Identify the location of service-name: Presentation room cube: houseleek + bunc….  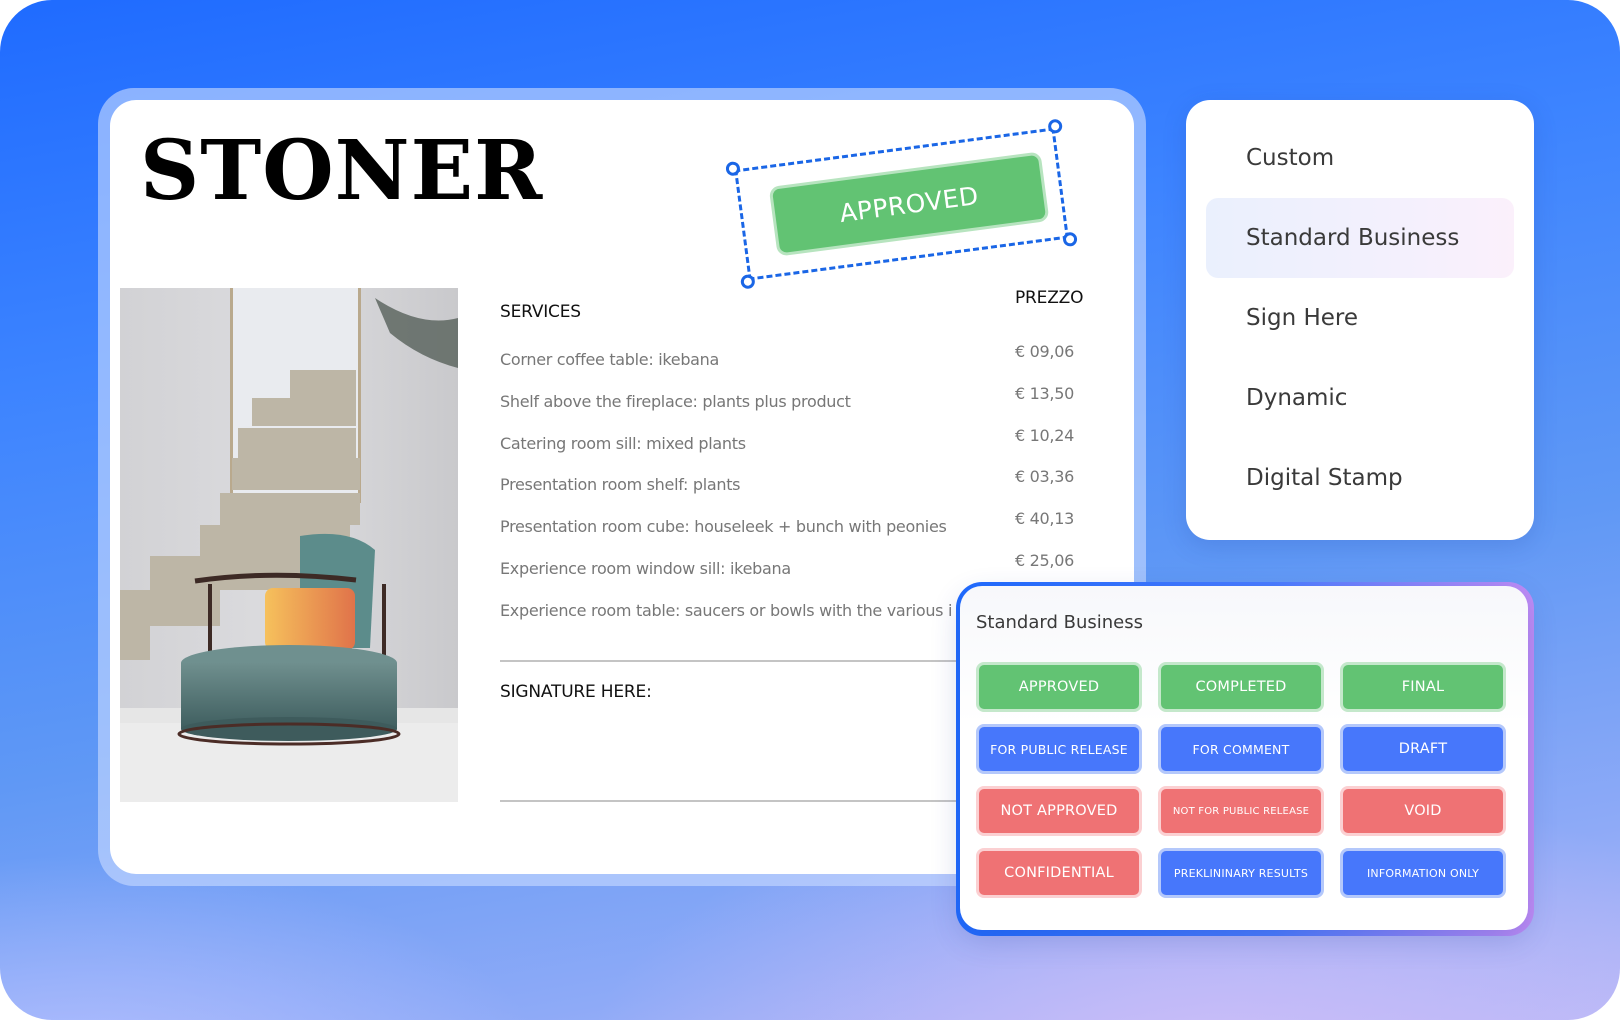
(723, 527).